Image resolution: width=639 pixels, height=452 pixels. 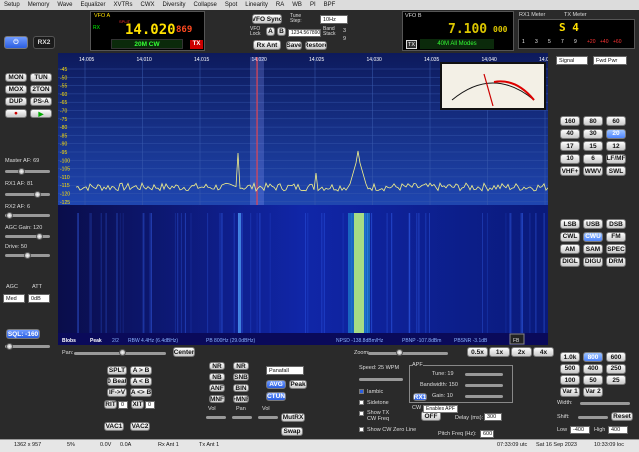 I want to click on nb-button: NB, so click(x=217, y=377).